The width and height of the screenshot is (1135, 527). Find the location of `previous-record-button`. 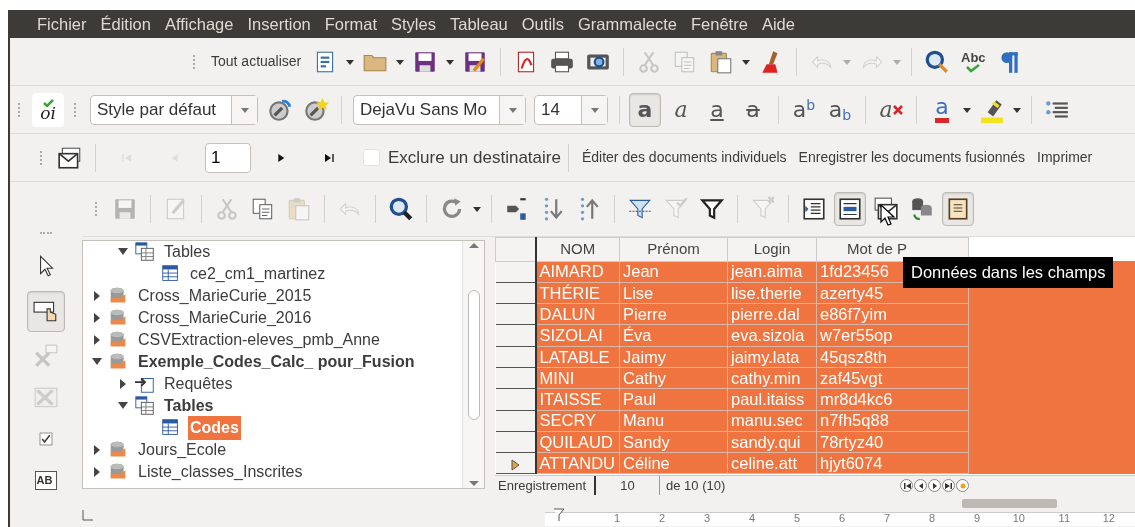

previous-record-button is located at coordinates (920, 485).